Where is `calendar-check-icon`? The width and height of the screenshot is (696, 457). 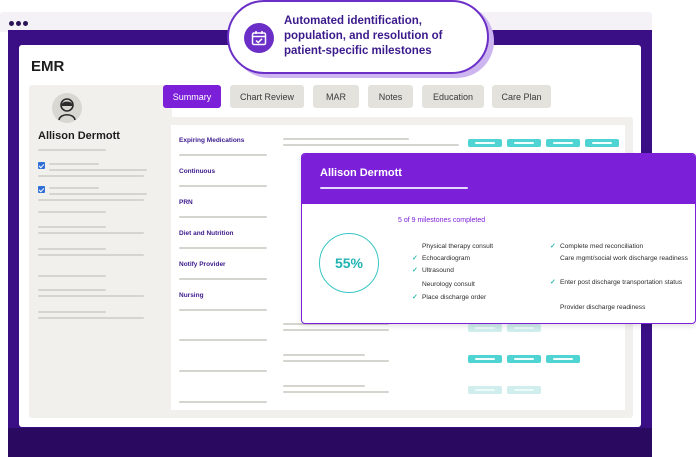
calendar-check-icon is located at coordinates (259, 38).